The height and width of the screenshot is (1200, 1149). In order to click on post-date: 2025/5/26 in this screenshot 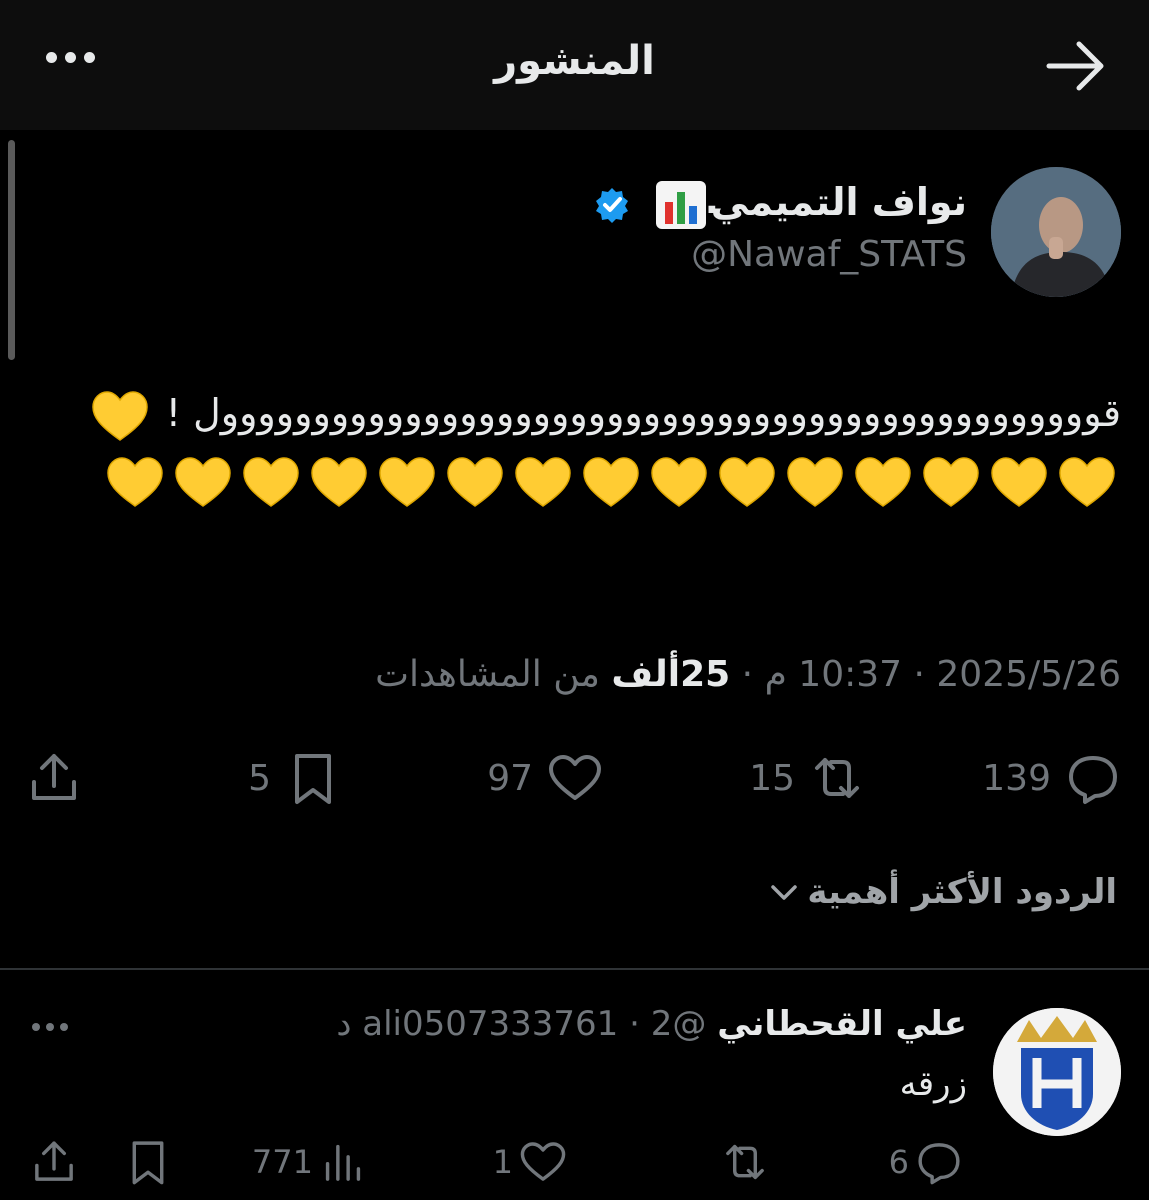, I will do `click(1028, 674)`.